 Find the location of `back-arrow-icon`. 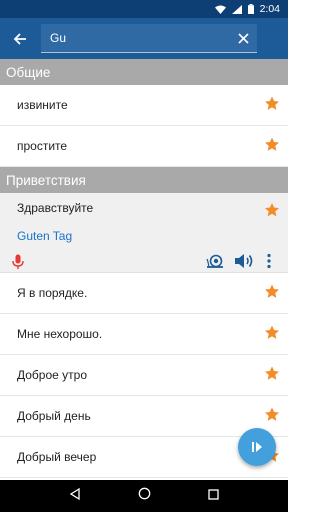

back-arrow-icon is located at coordinates (19, 38).